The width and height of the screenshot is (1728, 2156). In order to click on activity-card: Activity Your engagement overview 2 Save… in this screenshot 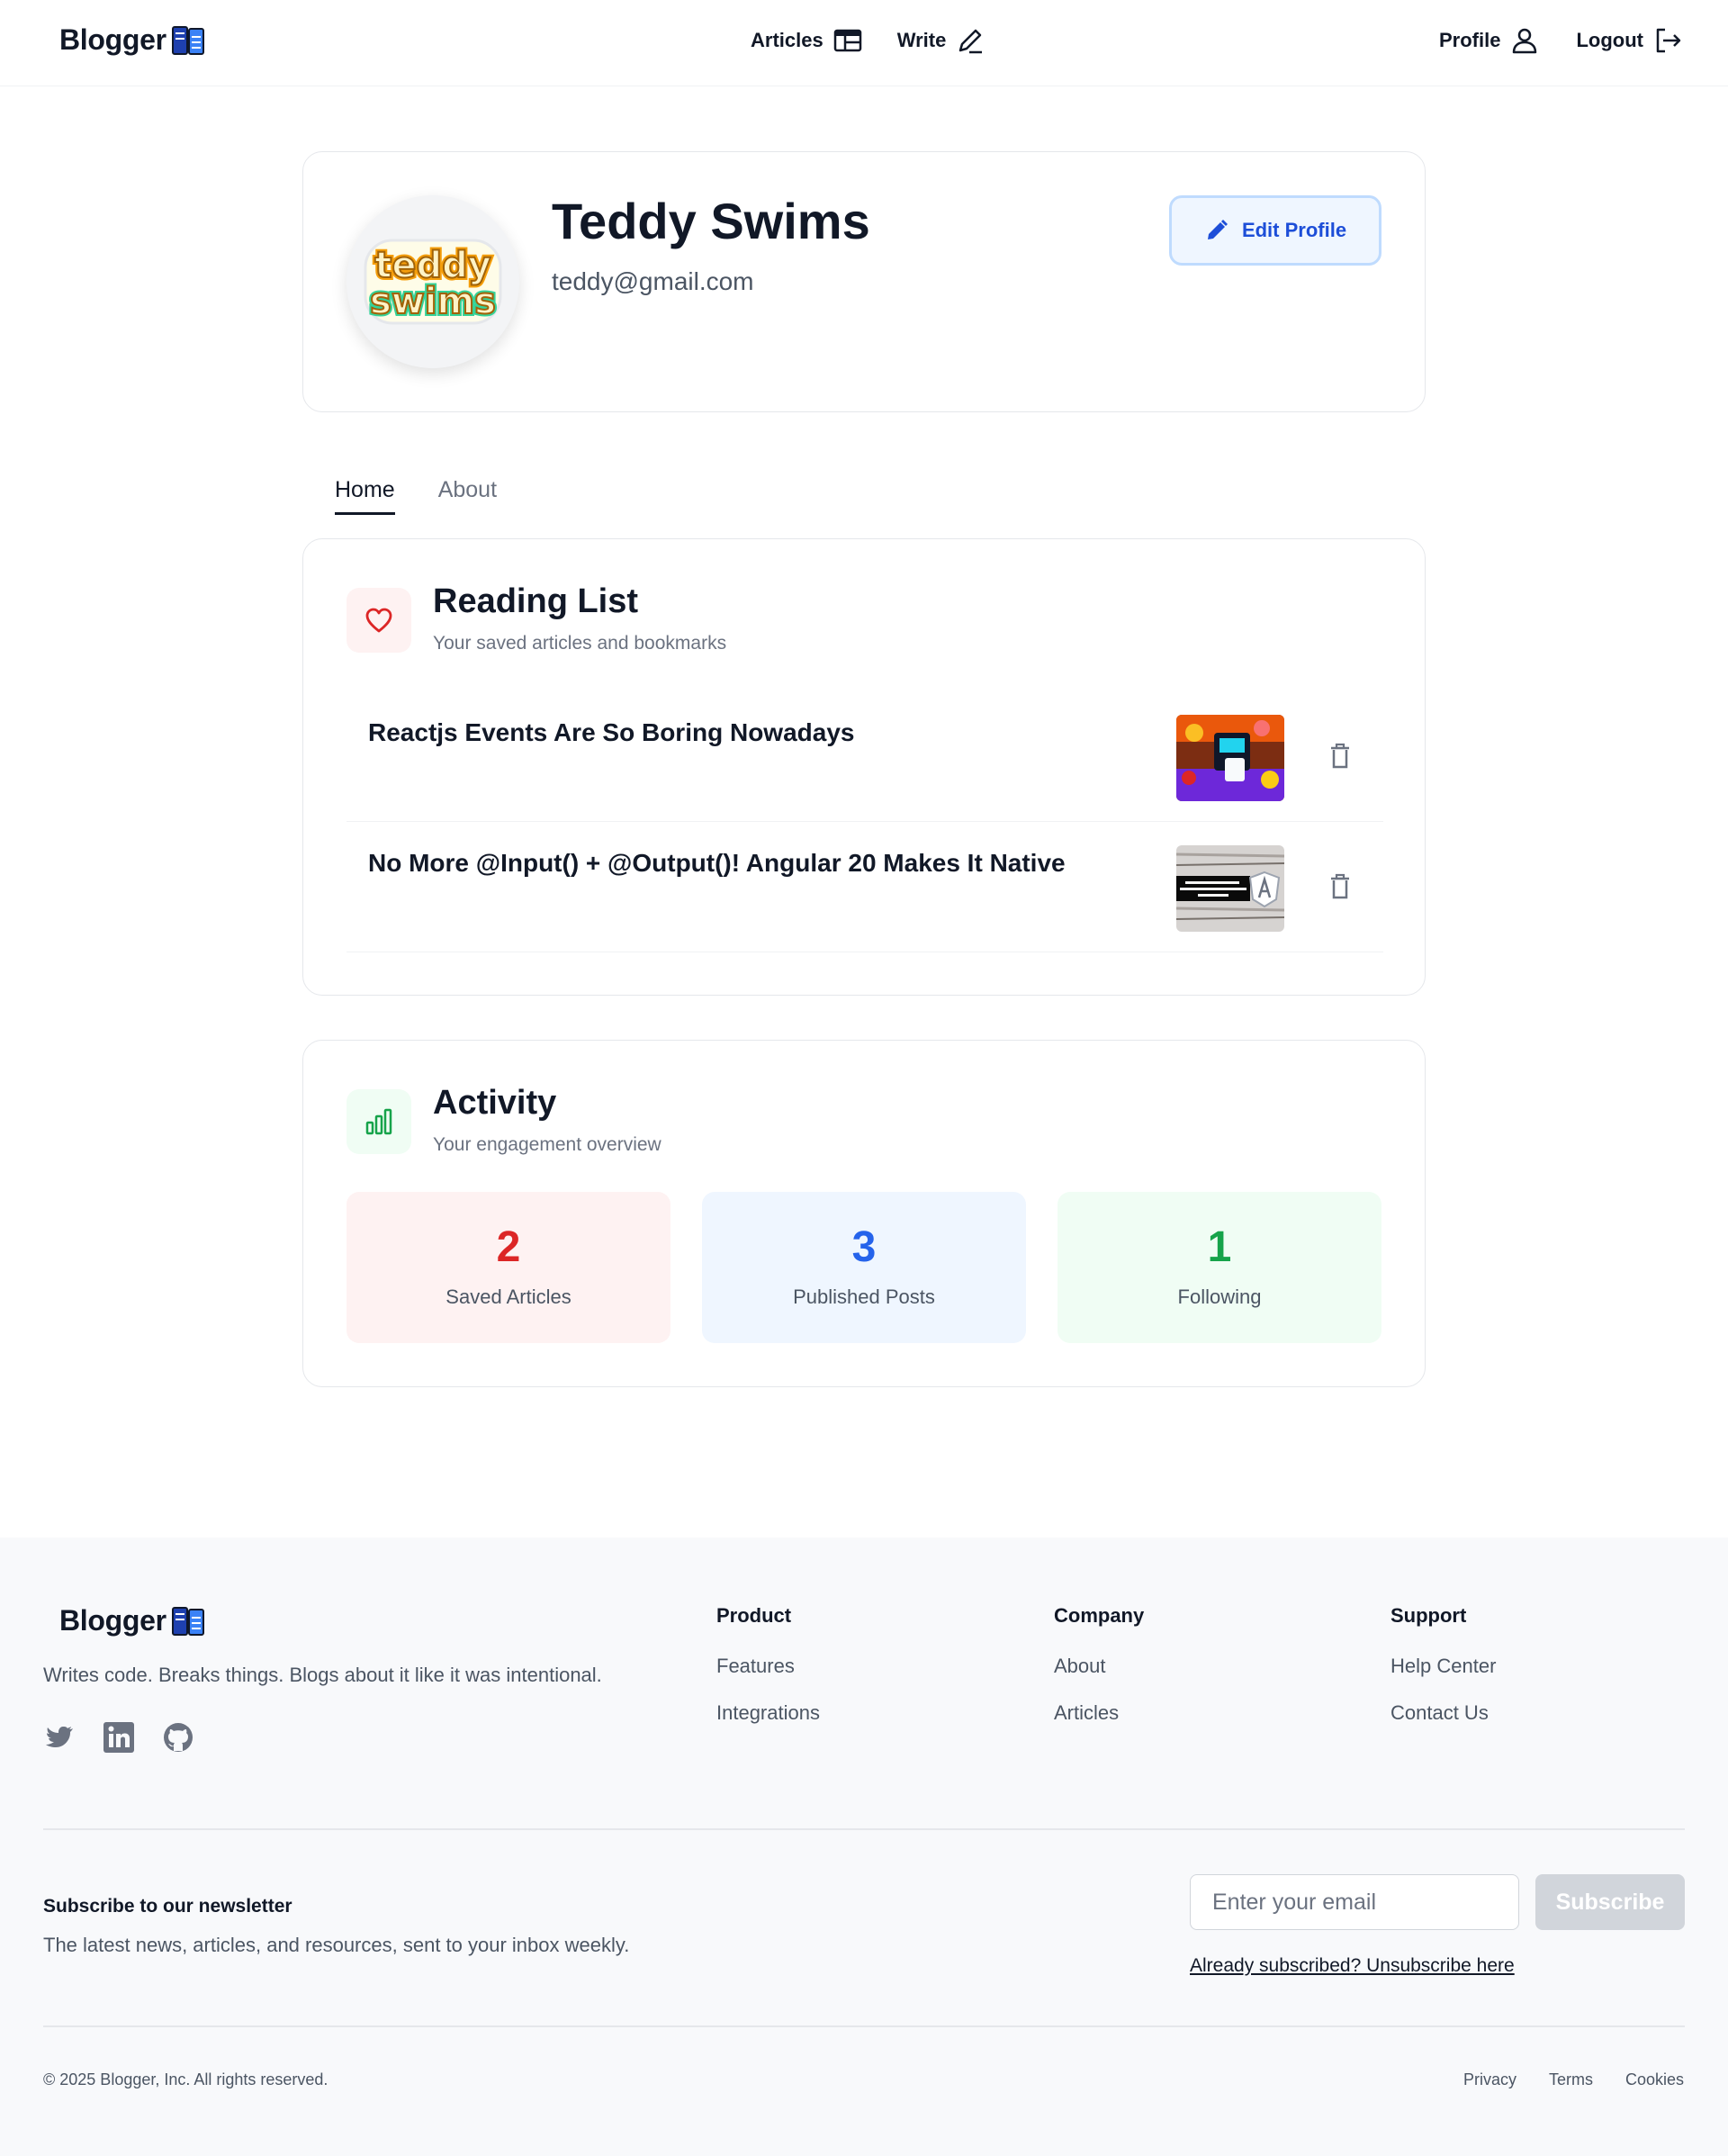, I will do `click(864, 1213)`.